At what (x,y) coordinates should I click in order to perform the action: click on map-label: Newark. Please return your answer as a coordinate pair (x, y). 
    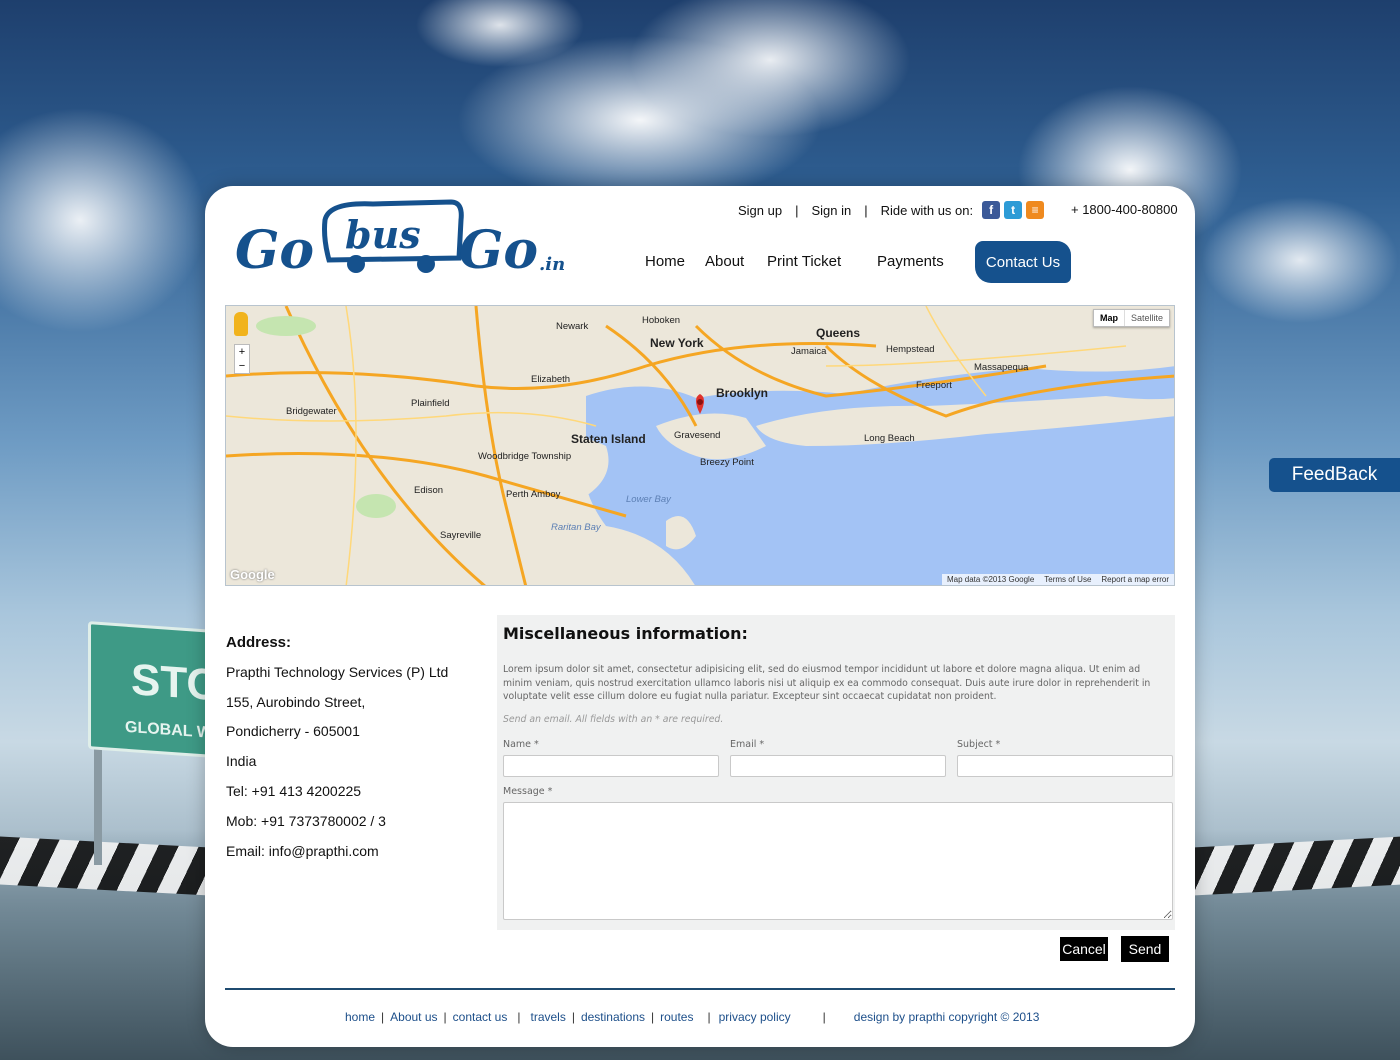
    Looking at the image, I should click on (572, 326).